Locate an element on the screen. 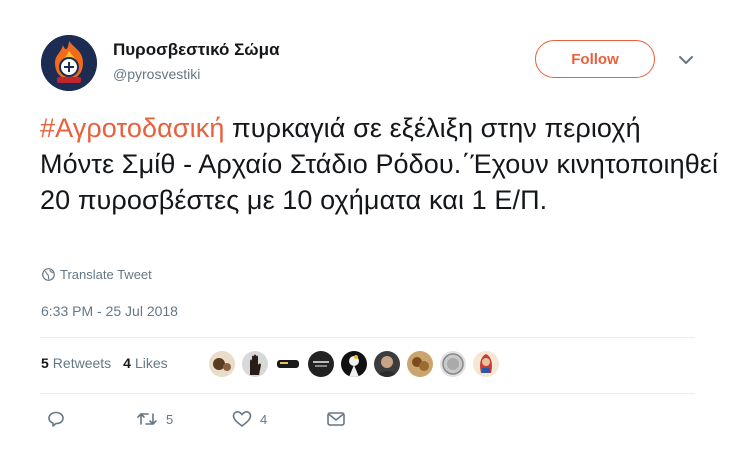 The image size is (735, 458). account-handle: @pyrosvestiki is located at coordinates (156, 74).